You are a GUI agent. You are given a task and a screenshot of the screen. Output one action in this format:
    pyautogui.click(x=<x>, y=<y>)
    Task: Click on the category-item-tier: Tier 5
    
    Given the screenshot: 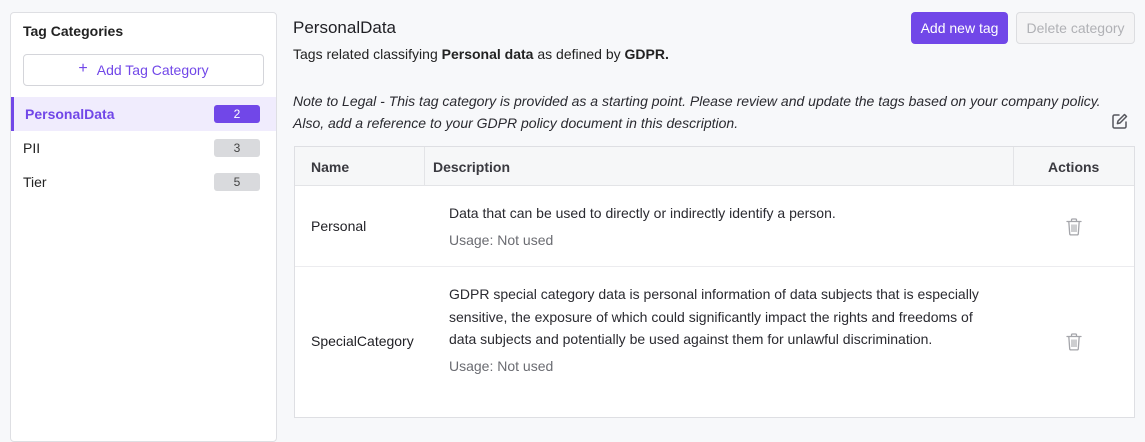 What is the action you would take?
    pyautogui.click(x=143, y=182)
    